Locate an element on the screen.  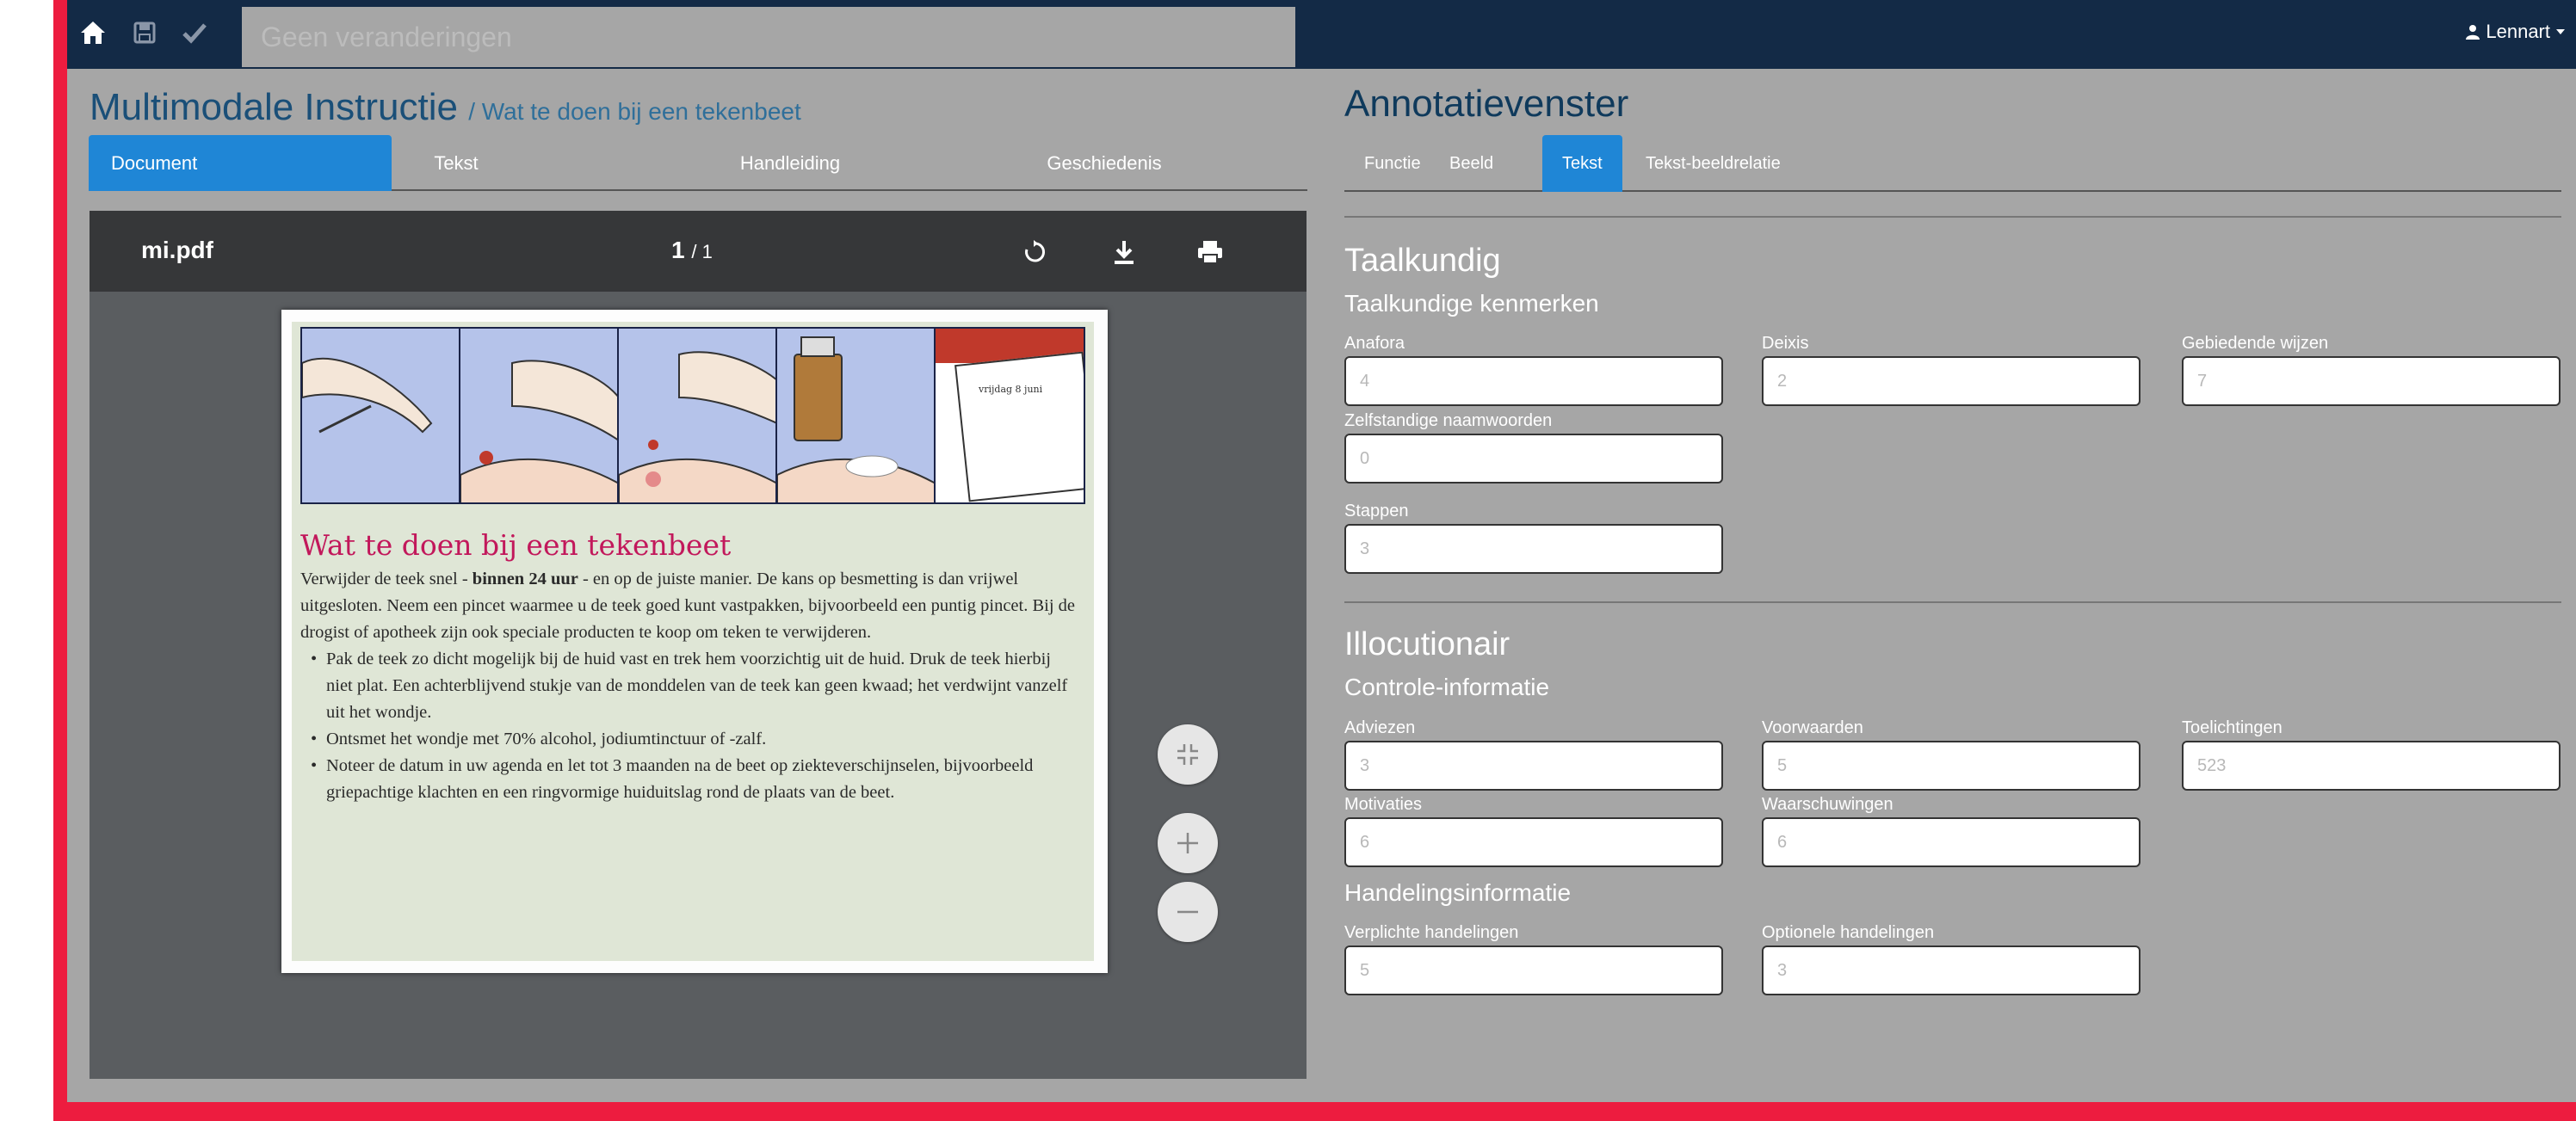
user-menu: Lennart is located at coordinates (2515, 32).